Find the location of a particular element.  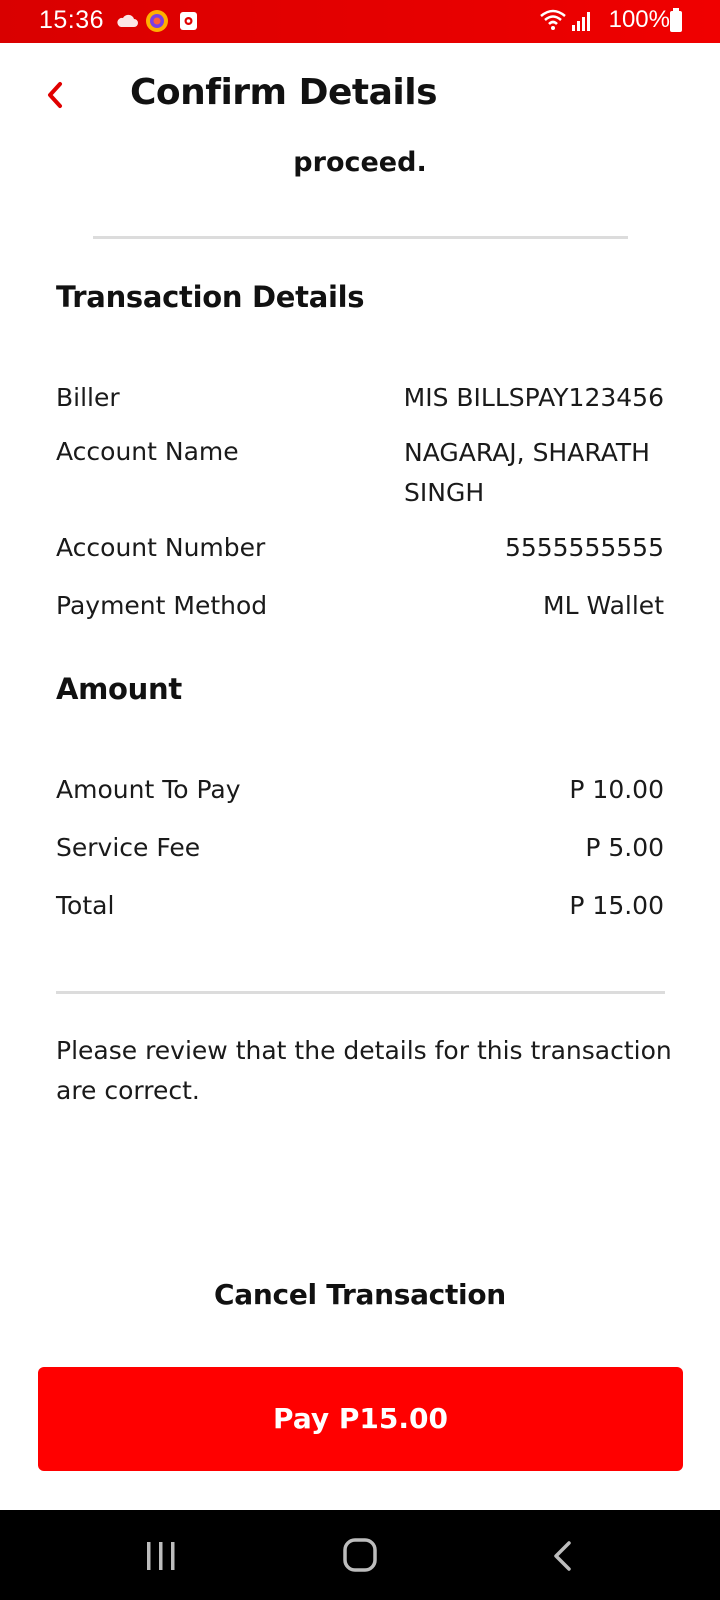

biller-value: MIS BILLSPAY123456 is located at coordinates (533, 397).